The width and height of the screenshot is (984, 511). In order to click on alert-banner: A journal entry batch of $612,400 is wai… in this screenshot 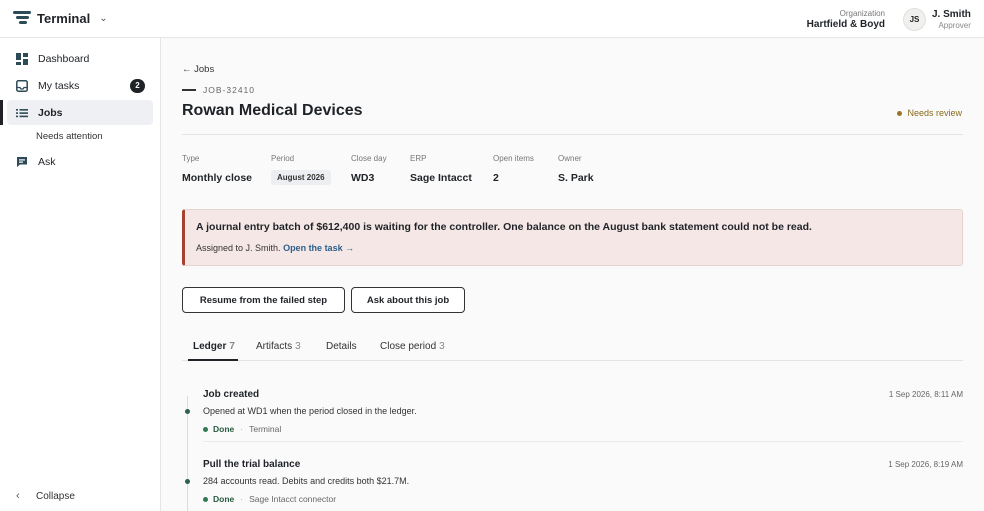, I will do `click(572, 237)`.